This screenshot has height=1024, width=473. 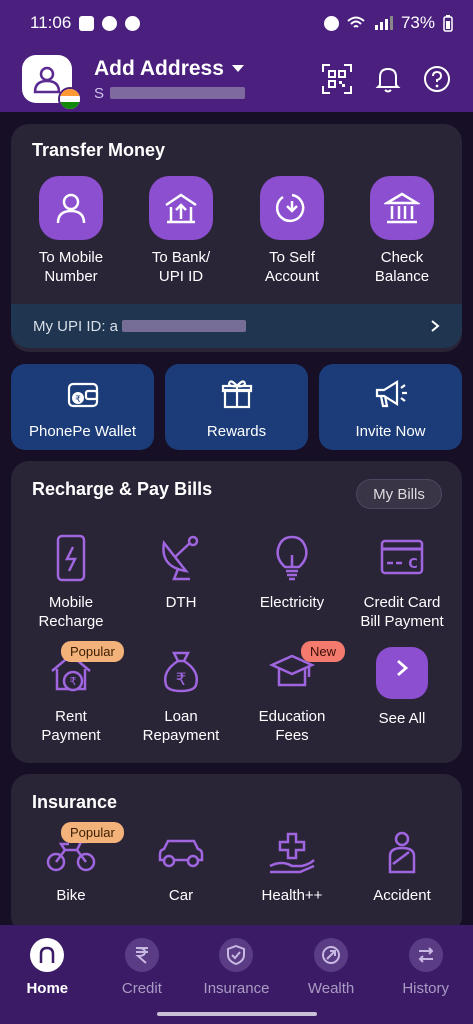 I want to click on address-selector: Add Address S, so click(x=170, y=79).